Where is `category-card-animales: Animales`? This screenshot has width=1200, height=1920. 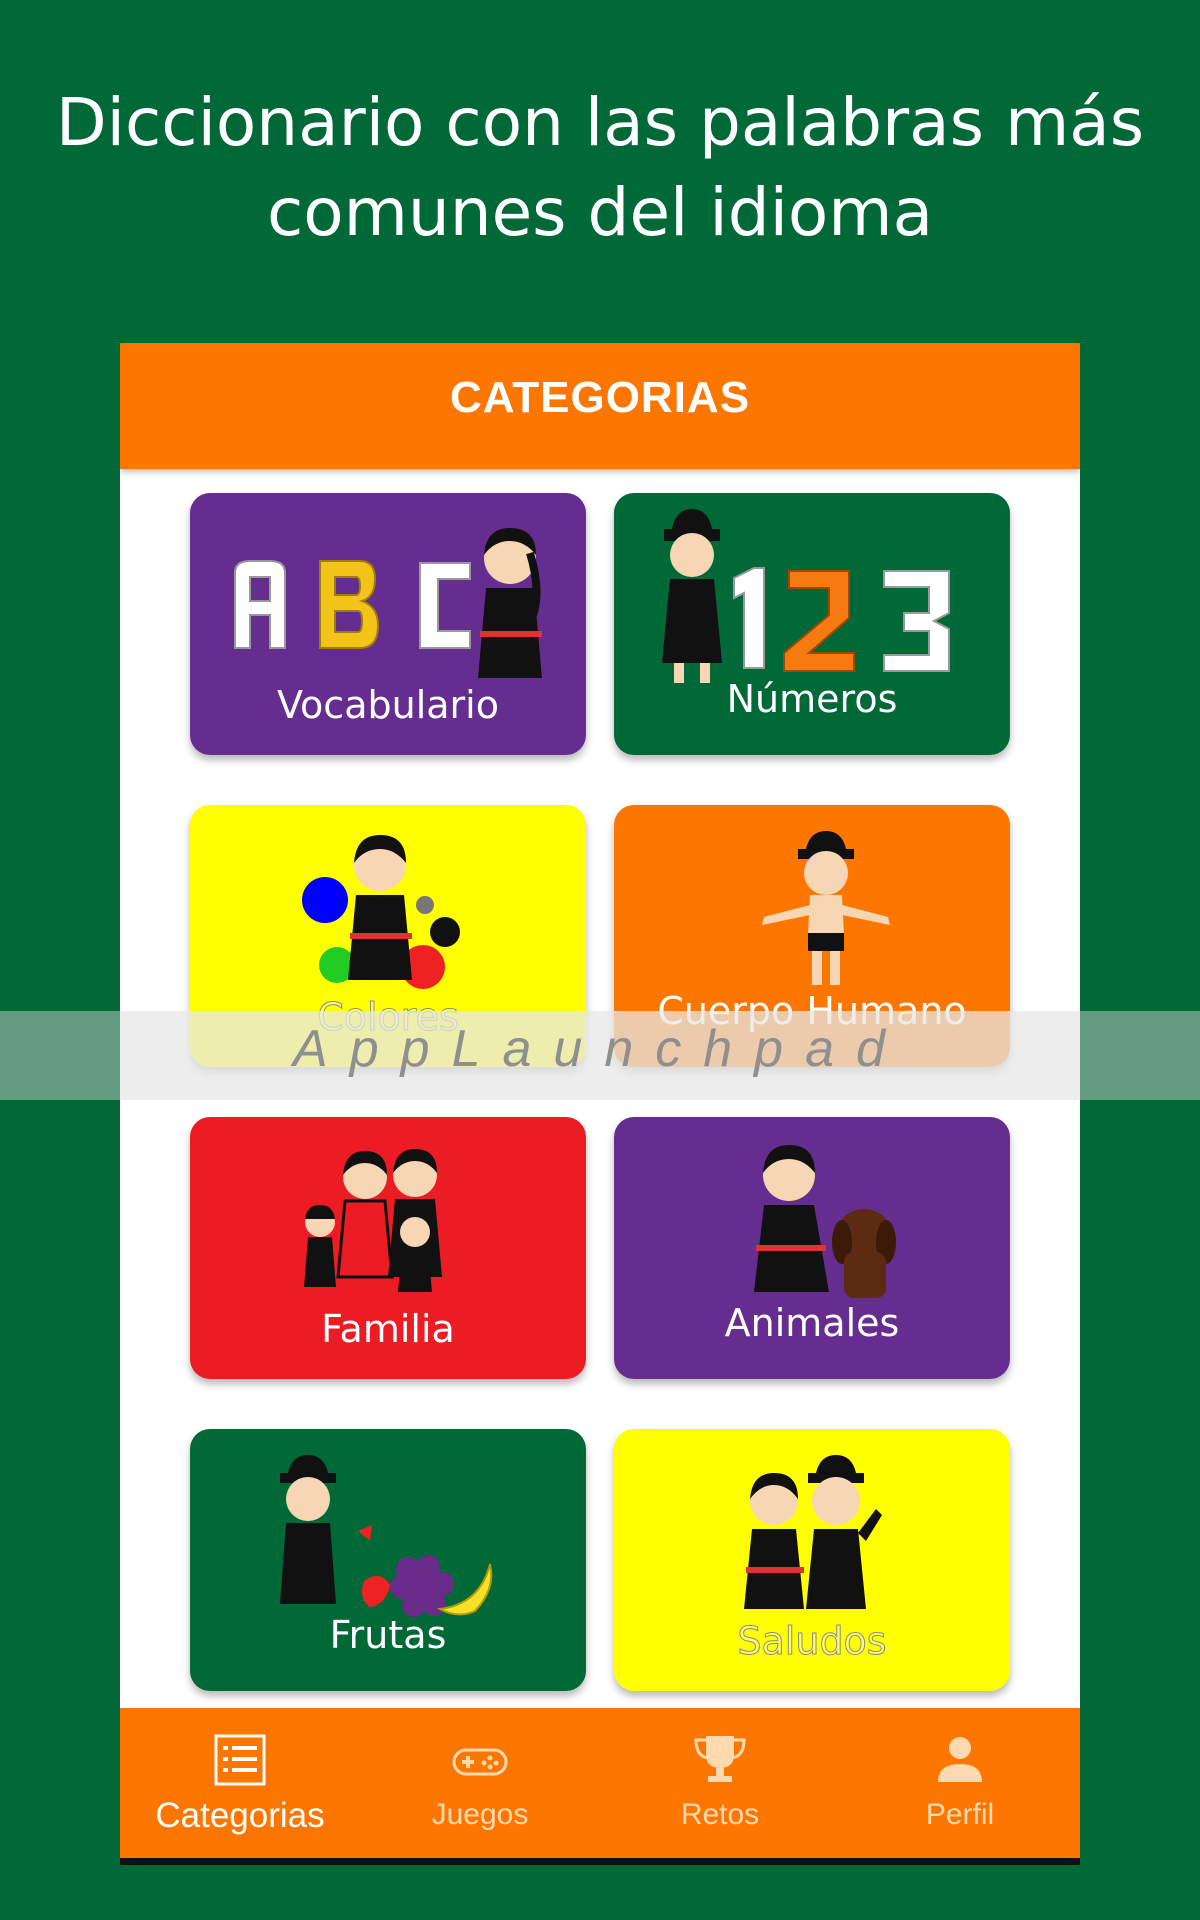 category-card-animales: Animales is located at coordinates (812, 1248).